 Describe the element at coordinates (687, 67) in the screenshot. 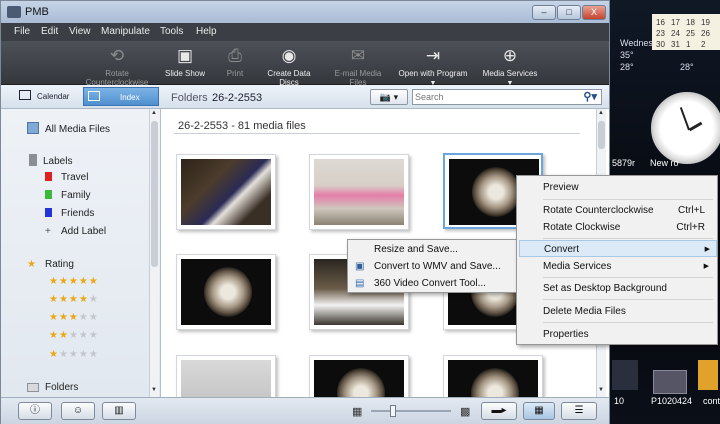

I see `weather-temp: 28°` at that location.